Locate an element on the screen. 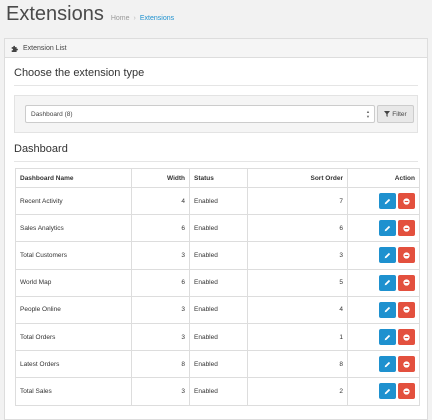  table-row: Latest Orders 8 Enabled 8 is located at coordinates (217, 364).